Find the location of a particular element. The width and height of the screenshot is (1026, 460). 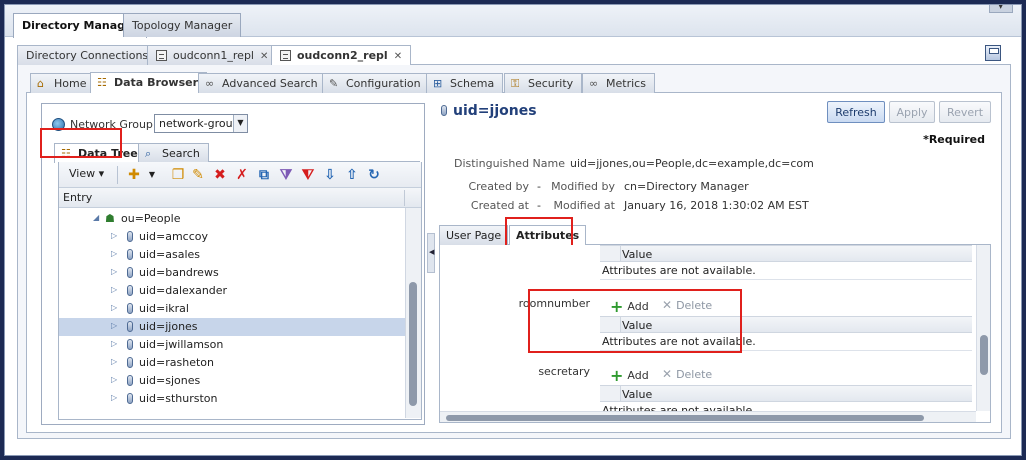

created-at-label: Created at is located at coordinates (499, 205).